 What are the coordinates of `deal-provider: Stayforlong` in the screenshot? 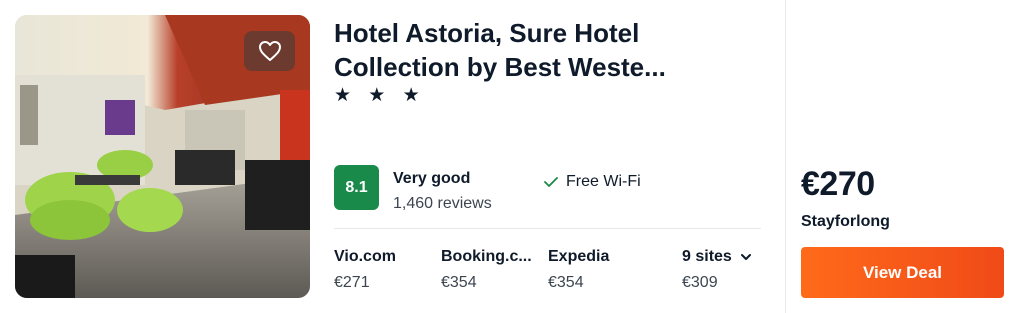 It's located at (845, 221).